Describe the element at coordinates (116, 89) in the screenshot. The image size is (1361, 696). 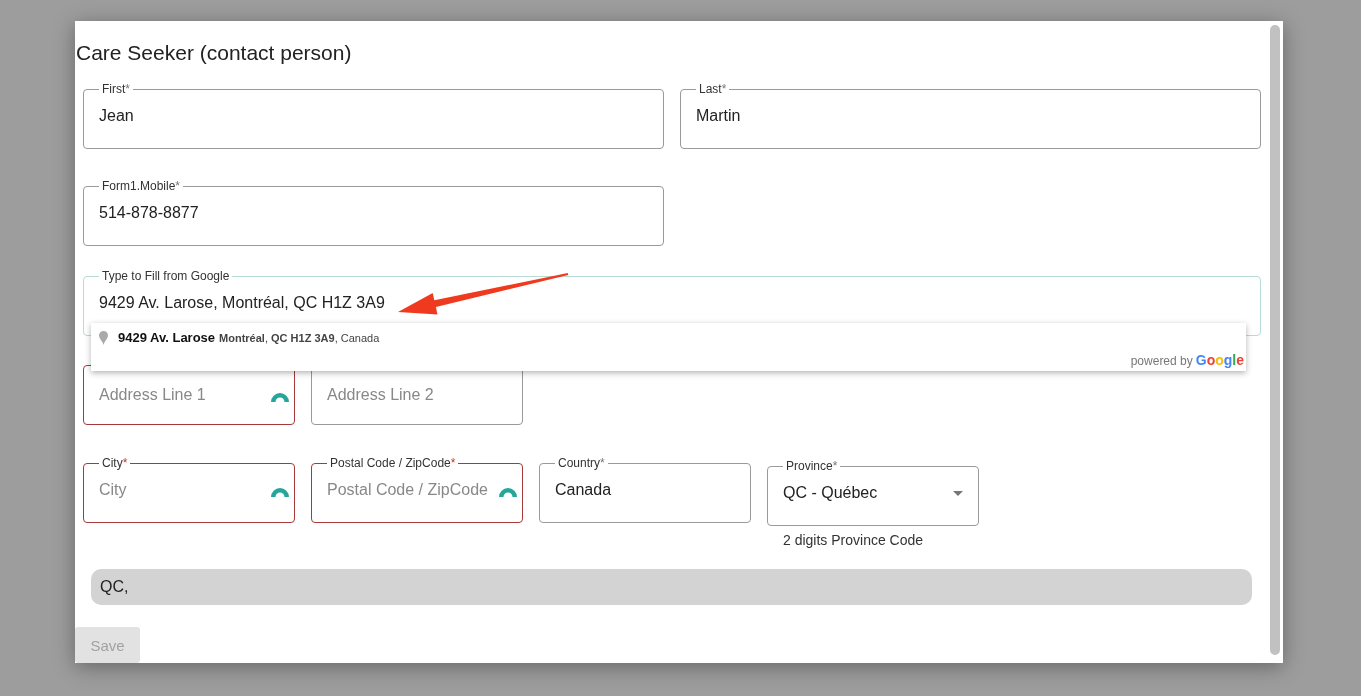
I see `field-label: First*` at that location.